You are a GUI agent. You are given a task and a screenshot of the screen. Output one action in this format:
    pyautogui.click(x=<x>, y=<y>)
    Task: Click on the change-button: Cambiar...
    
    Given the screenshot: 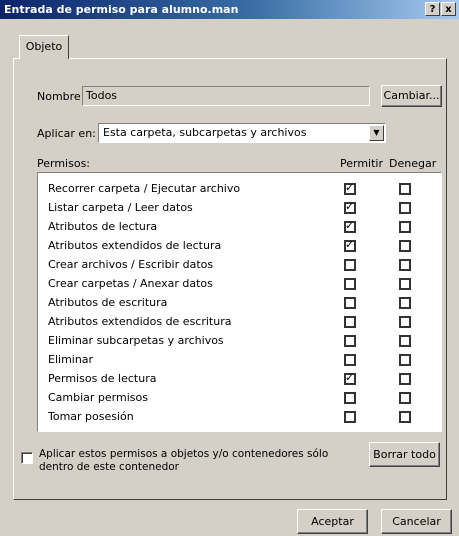 What is the action you would take?
    pyautogui.click(x=411, y=96)
    